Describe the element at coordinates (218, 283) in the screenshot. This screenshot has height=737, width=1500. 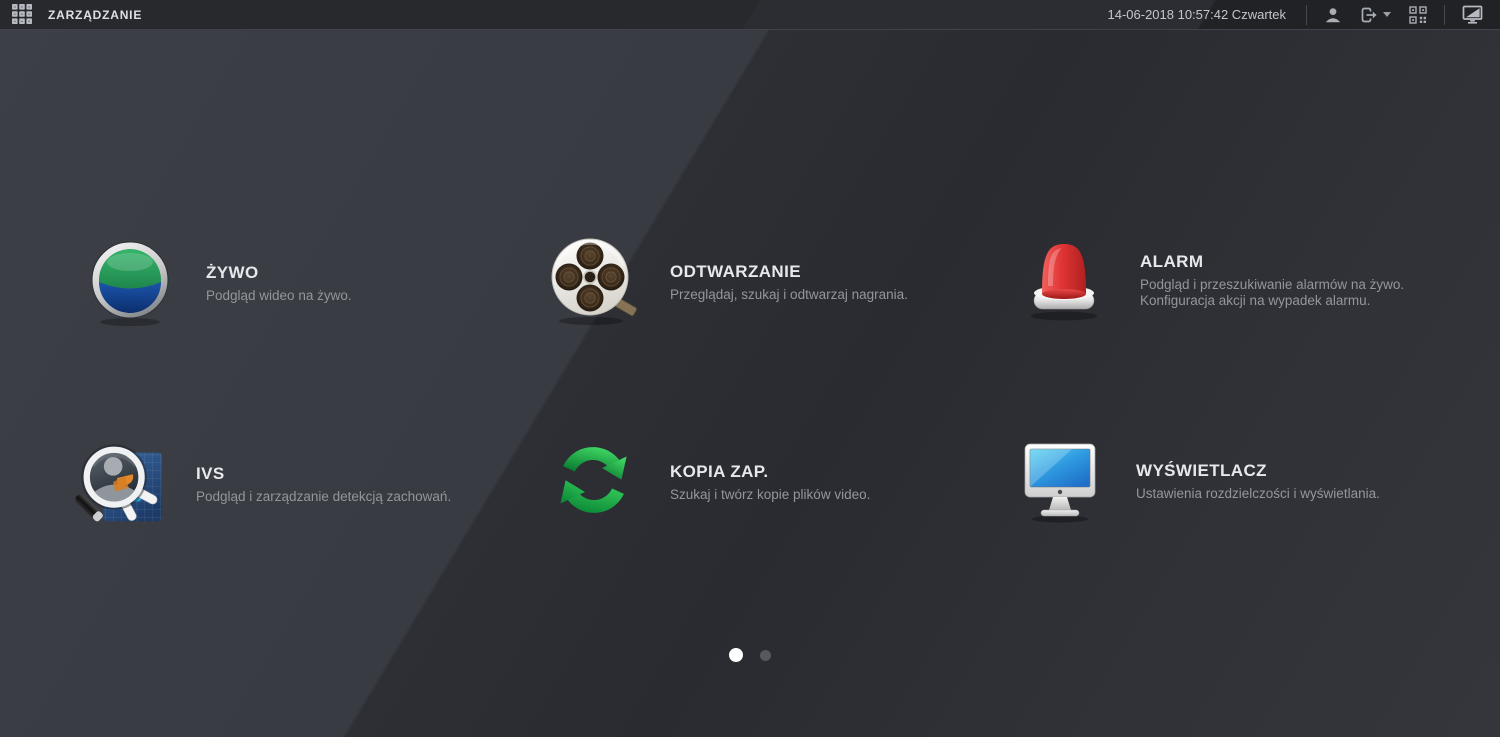
I see `menu-tile-live: ŻYWO Podgląd wideo na żywo.` at that location.